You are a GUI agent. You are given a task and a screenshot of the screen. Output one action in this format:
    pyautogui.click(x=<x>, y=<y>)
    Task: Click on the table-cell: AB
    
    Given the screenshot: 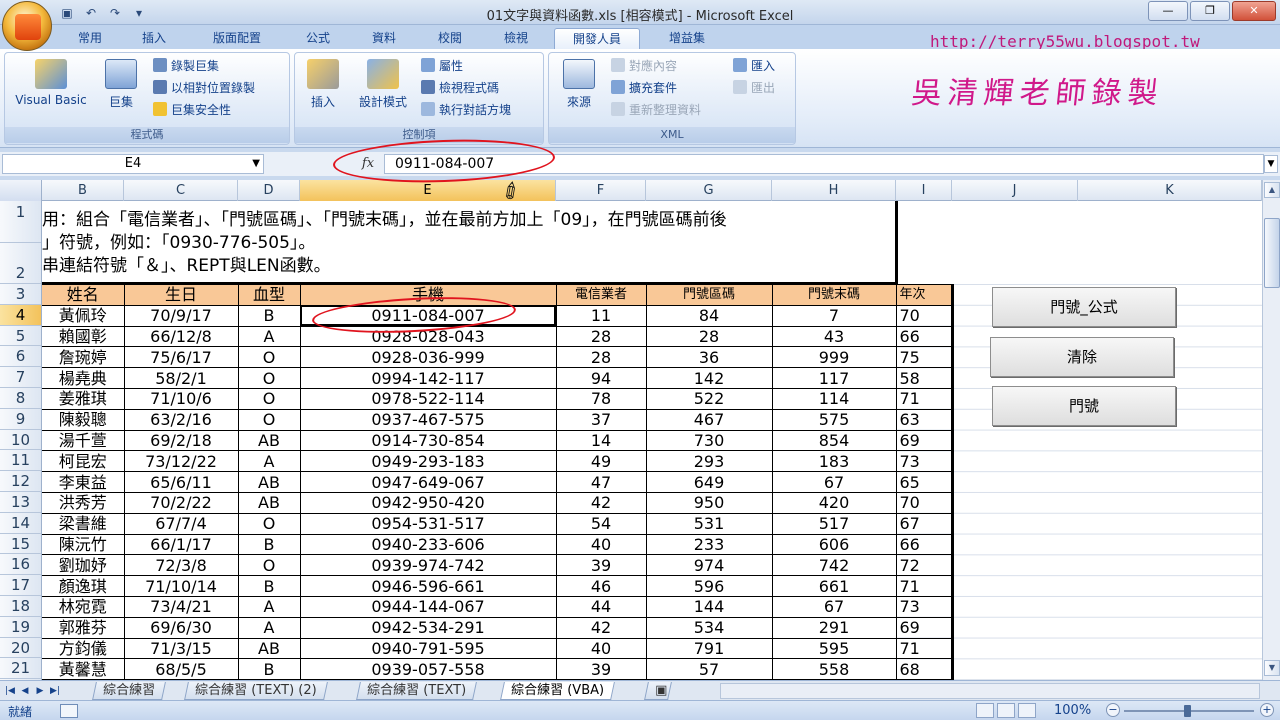 What is the action you would take?
    pyautogui.click(x=269, y=648)
    